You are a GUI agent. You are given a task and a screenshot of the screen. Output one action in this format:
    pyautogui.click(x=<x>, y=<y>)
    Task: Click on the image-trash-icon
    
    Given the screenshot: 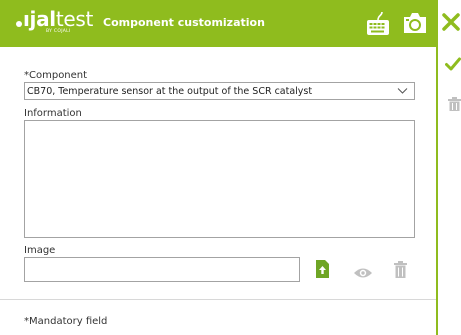 What is the action you would take?
    pyautogui.click(x=400, y=269)
    